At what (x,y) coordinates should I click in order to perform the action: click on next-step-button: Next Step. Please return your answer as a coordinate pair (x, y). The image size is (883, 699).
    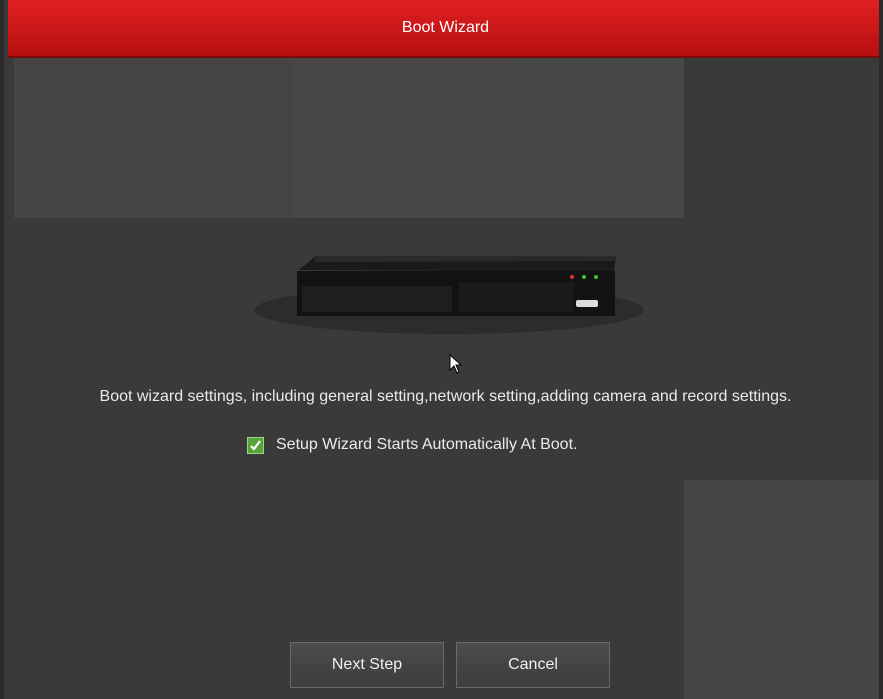
    Looking at the image, I should click on (367, 665).